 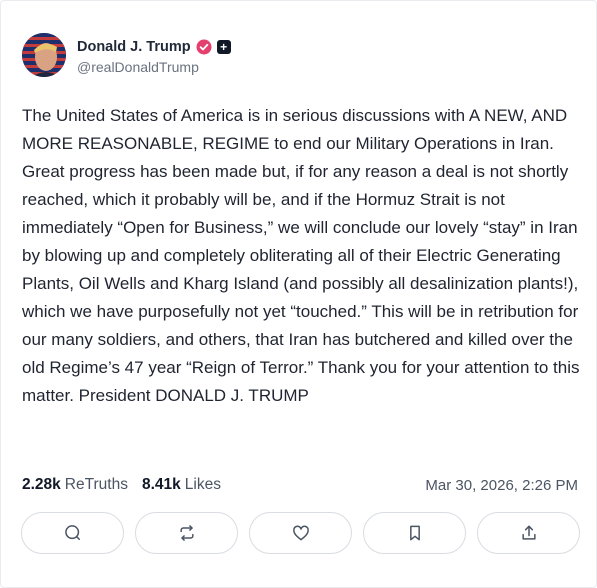 I want to click on heart-icon, so click(x=300, y=533).